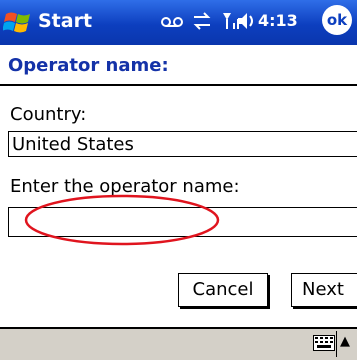  Describe the element at coordinates (88, 65) in the screenshot. I see `page-title: Operator name:` at that location.